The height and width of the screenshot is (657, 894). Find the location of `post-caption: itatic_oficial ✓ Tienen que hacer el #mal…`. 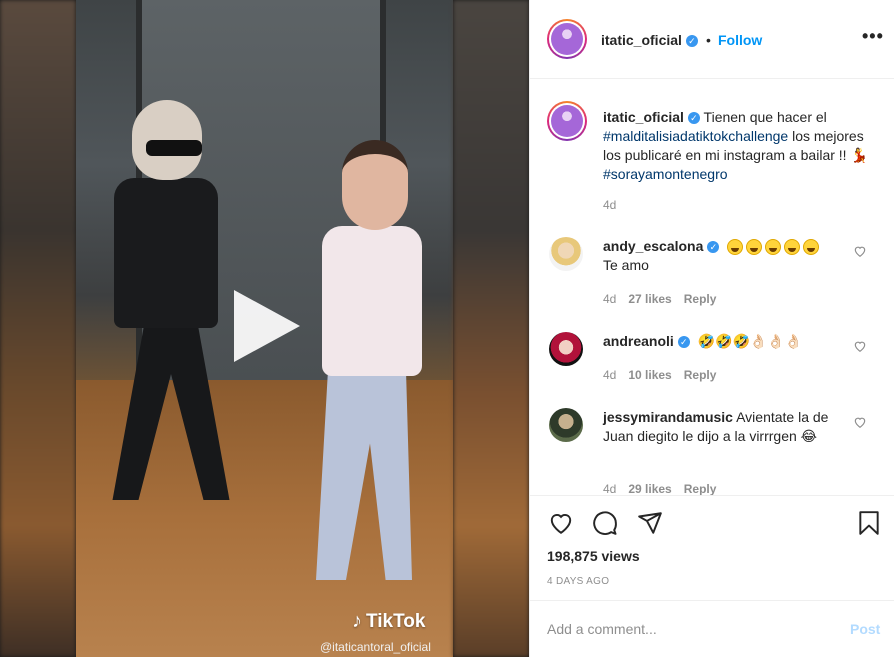

post-caption: itatic_oficial ✓ Tienen que hacer el #mal… is located at coordinates (735, 145).